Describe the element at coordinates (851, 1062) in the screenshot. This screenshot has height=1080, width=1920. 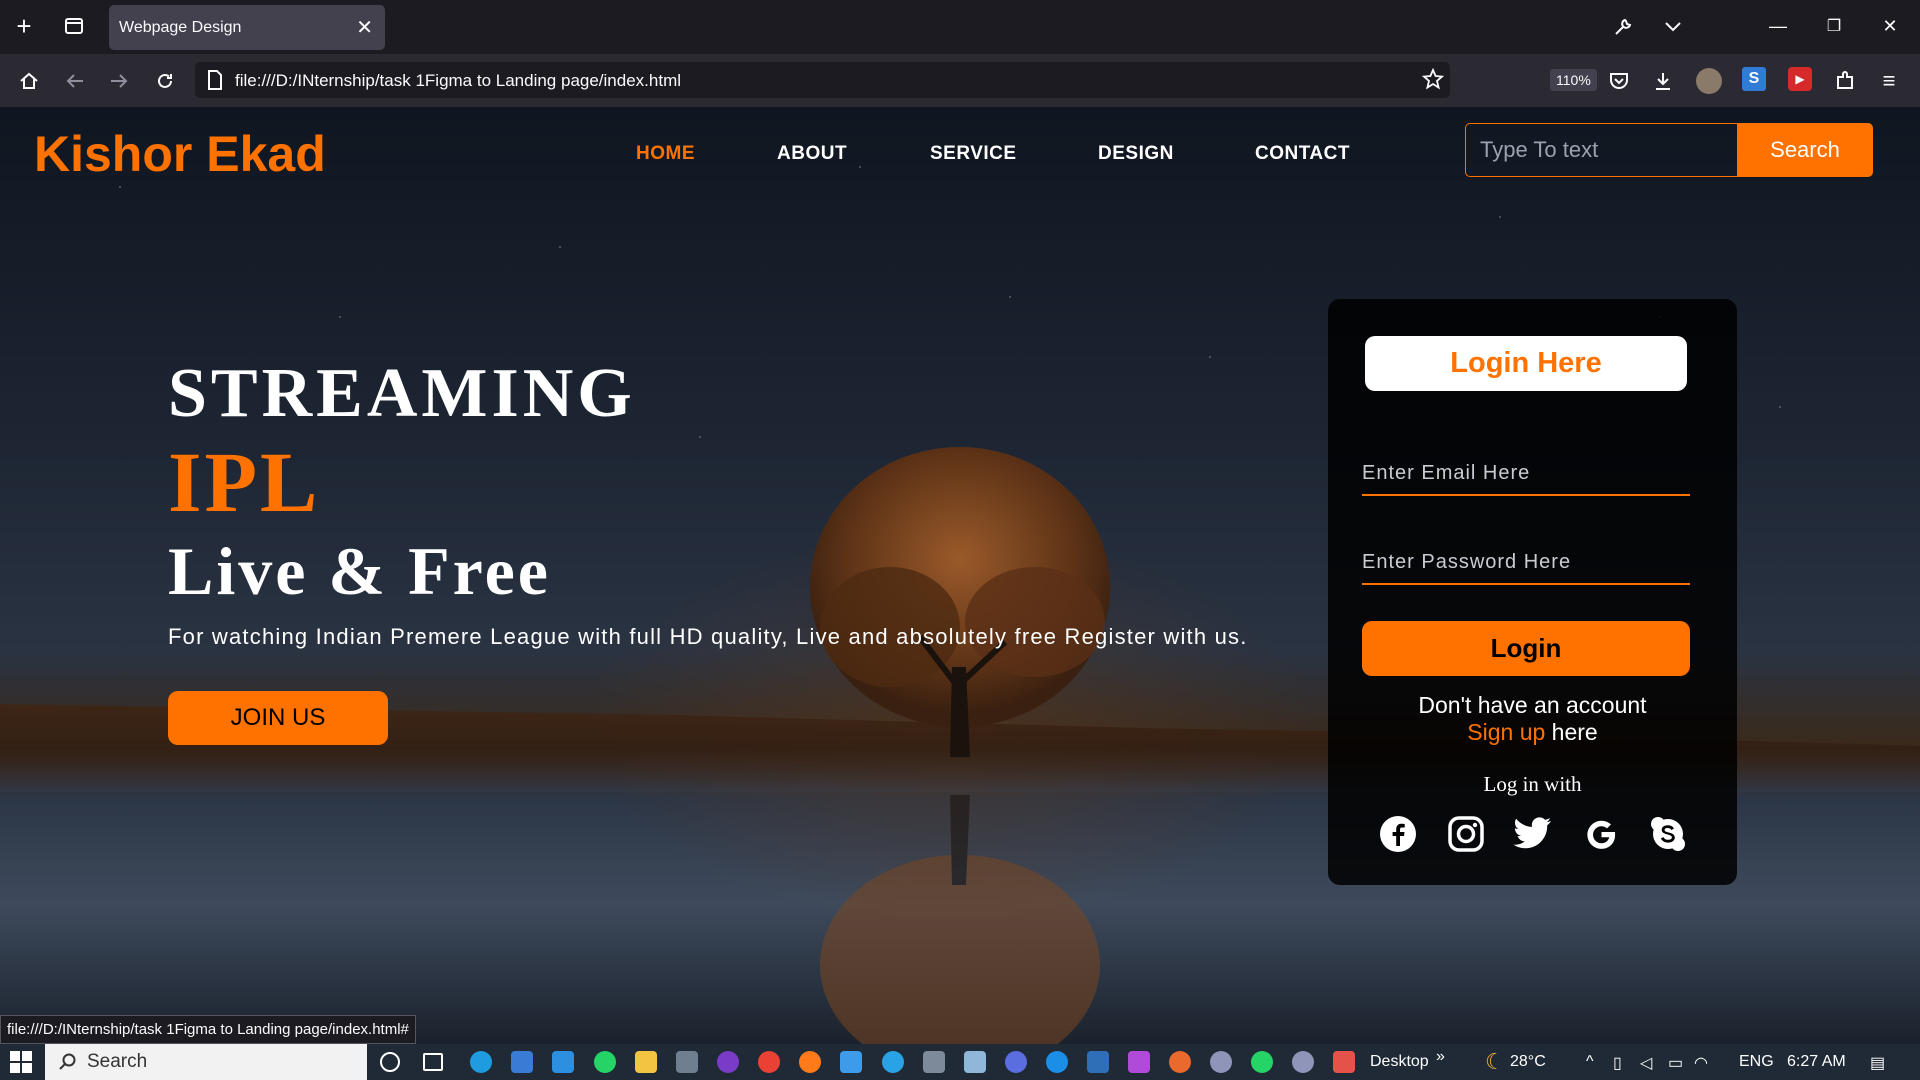
I see `app-blue-icon` at that location.